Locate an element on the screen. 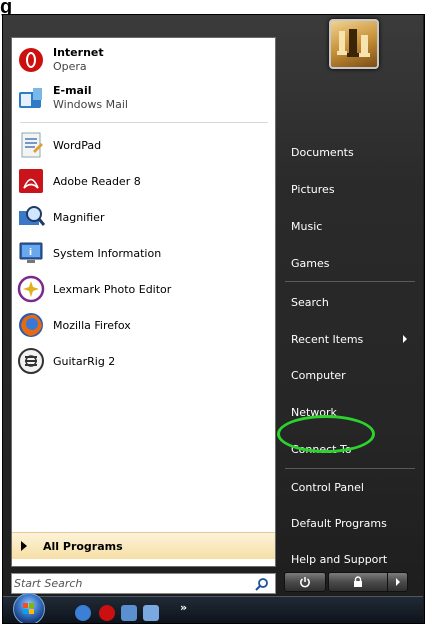 The width and height of the screenshot is (431, 627). power-icon is located at coordinates (305, 582).